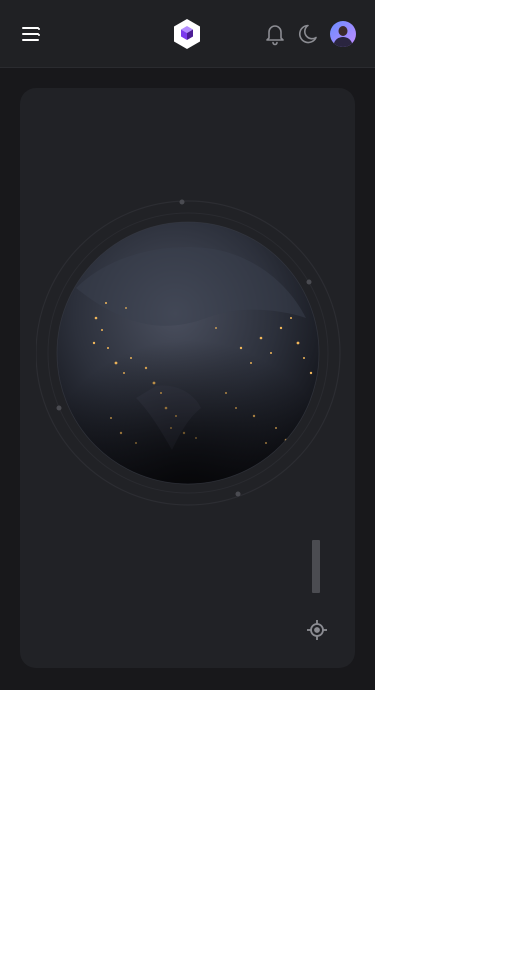 Image resolution: width=528 pixels, height=960 pixels. What do you see at coordinates (316, 566) in the screenshot?
I see `zoom-slider` at bounding box center [316, 566].